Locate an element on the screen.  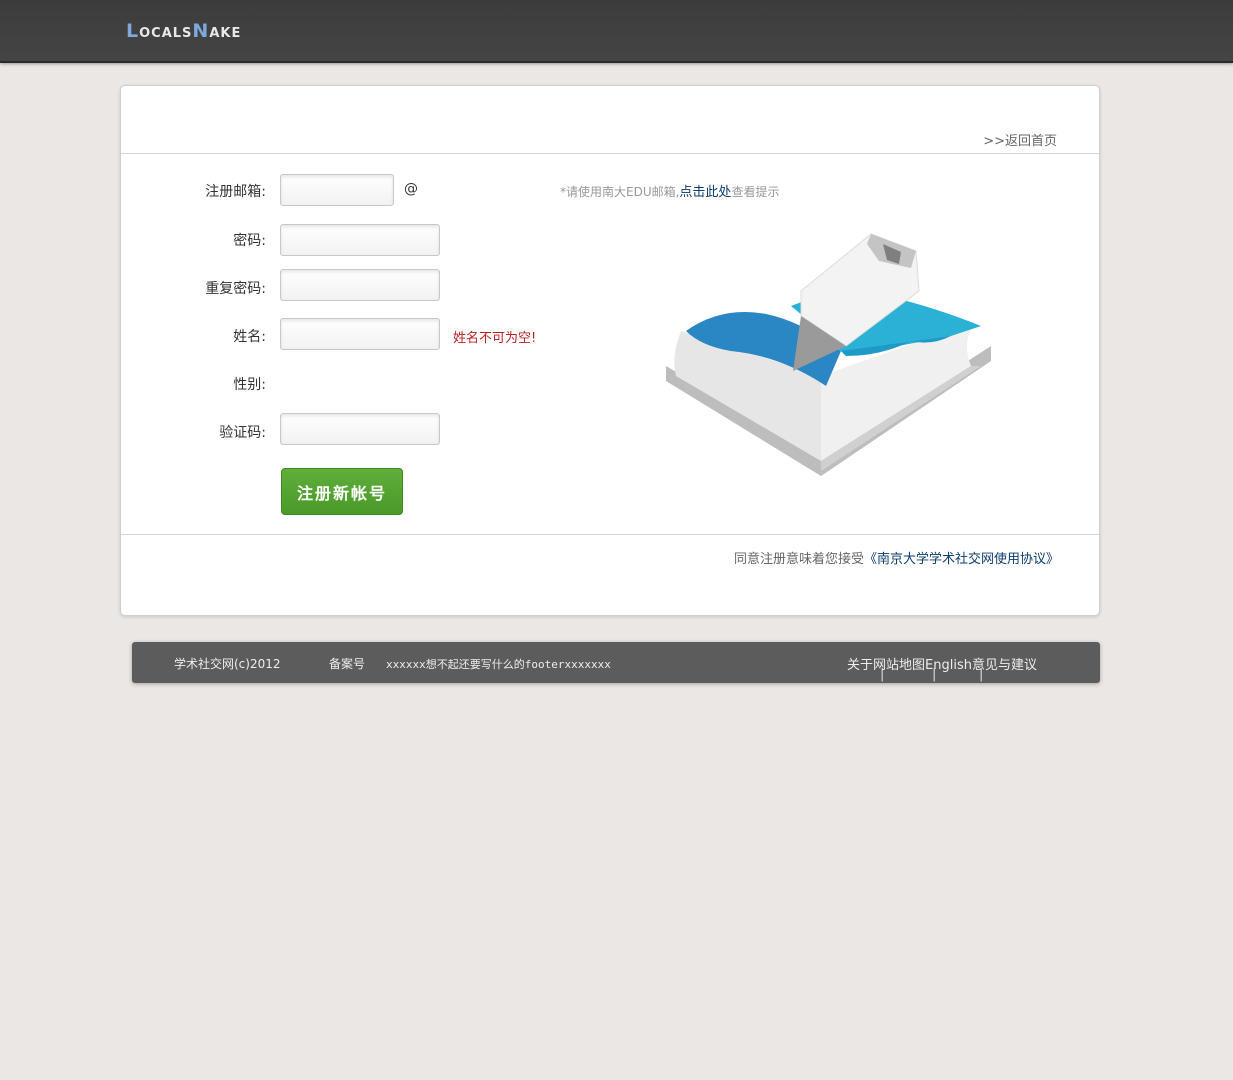
book-pencil-illustration is located at coordinates (828, 354).